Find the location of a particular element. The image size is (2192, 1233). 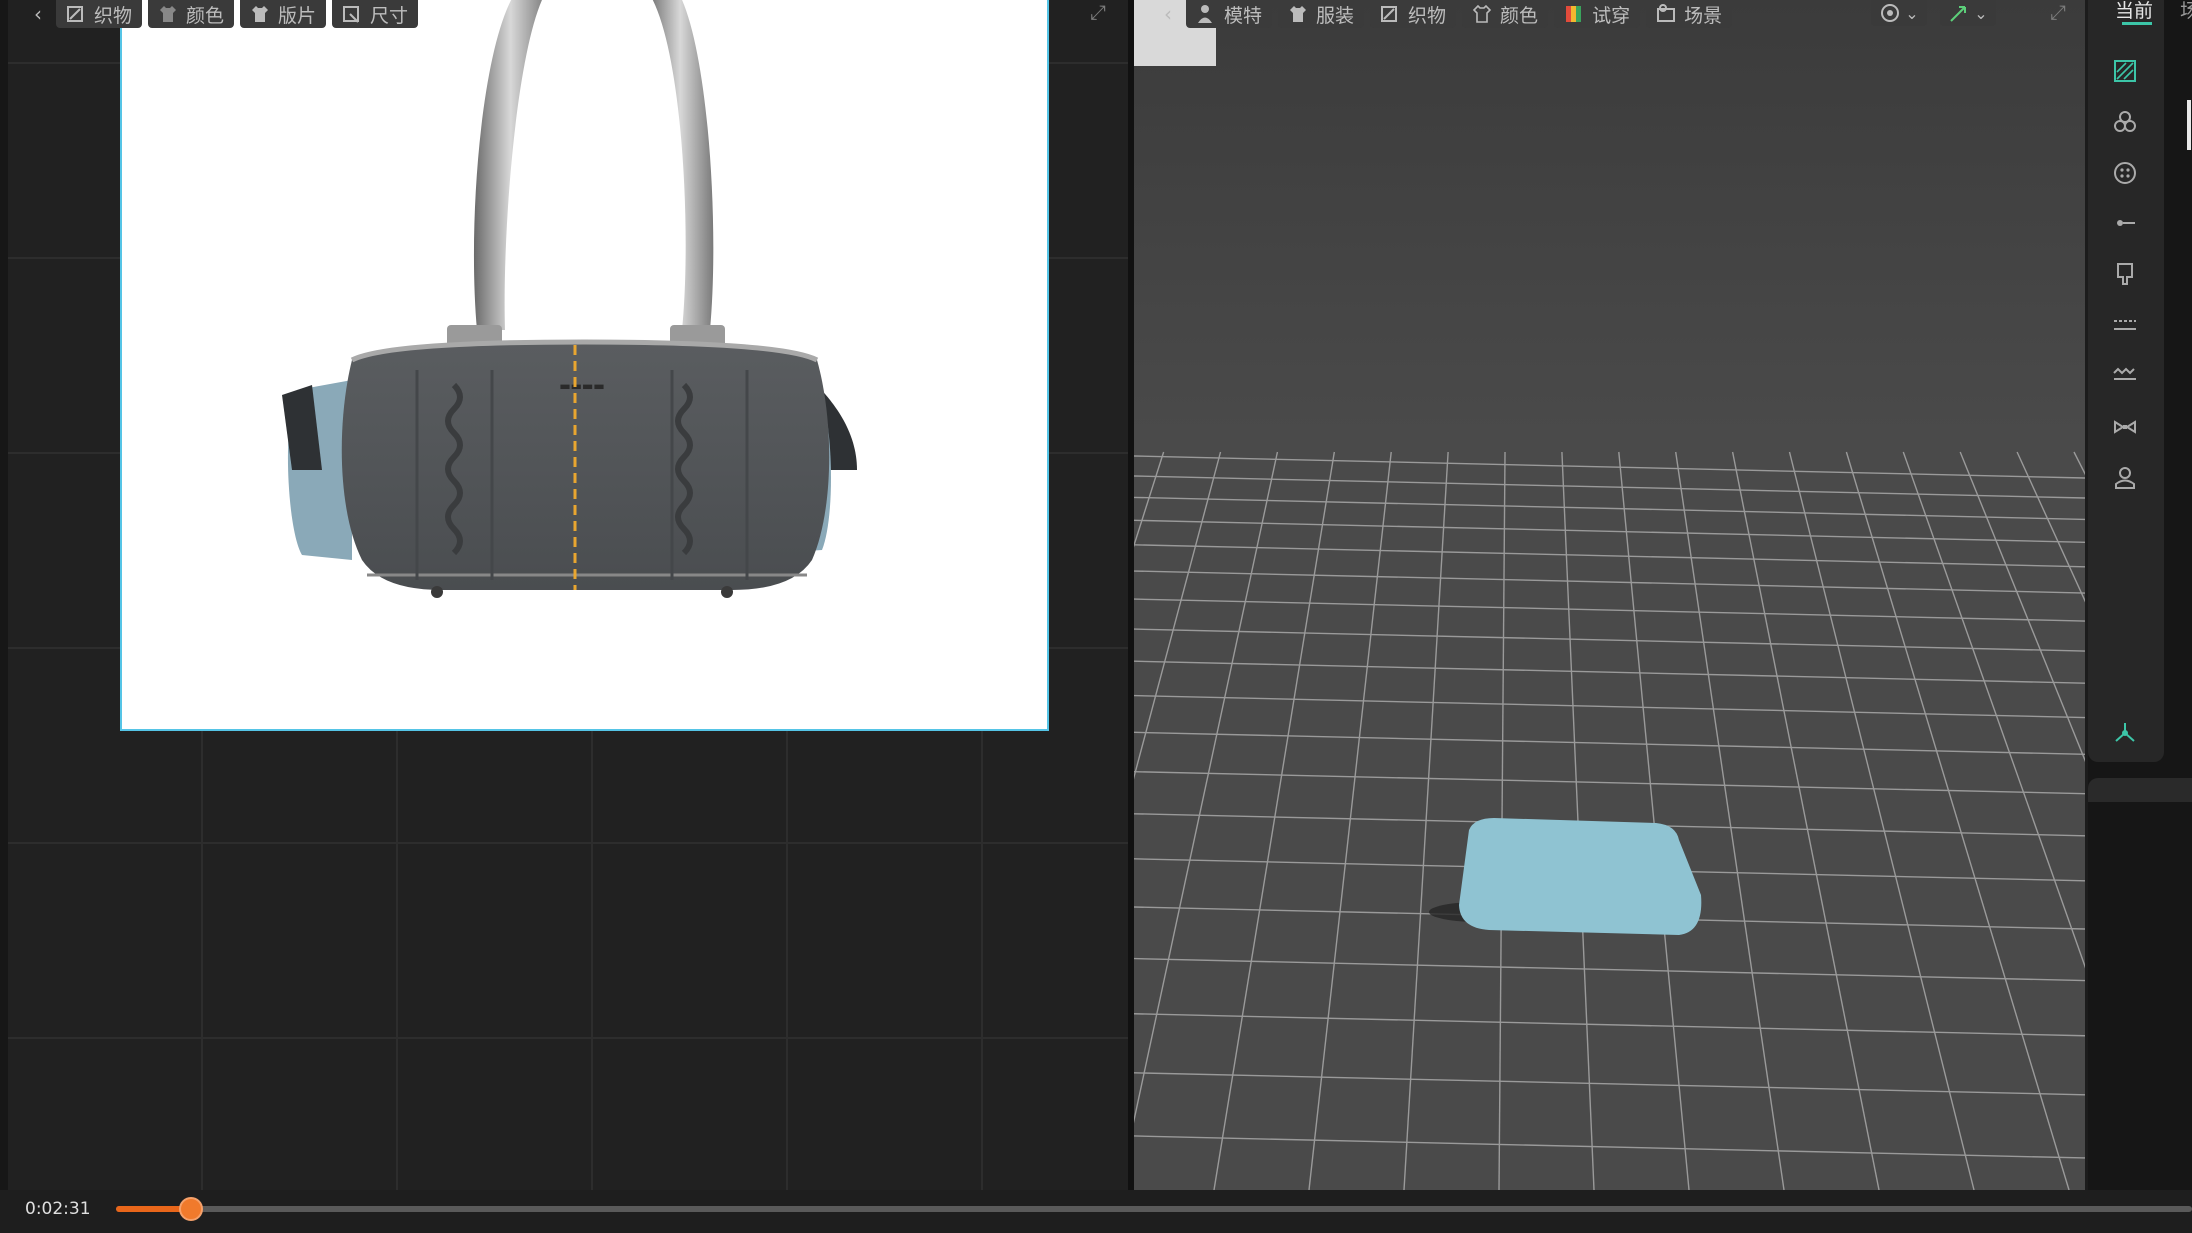

pattern-piece-button: 版片 is located at coordinates (283, 14).